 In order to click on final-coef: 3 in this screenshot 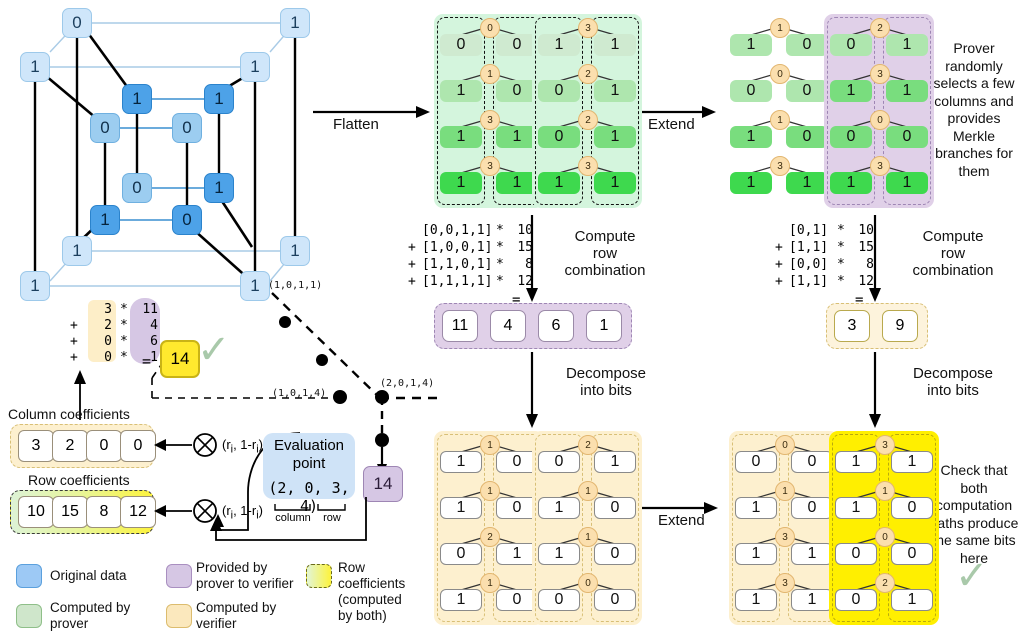, I will do `click(108, 309)`.